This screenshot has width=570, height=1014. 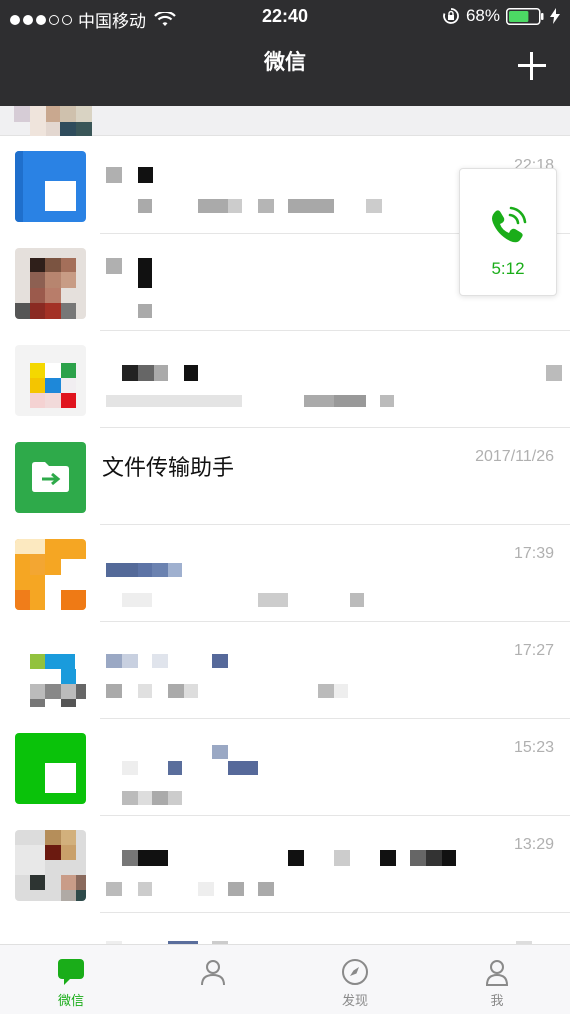 I want to click on phone-call-icon, so click(x=509, y=224).